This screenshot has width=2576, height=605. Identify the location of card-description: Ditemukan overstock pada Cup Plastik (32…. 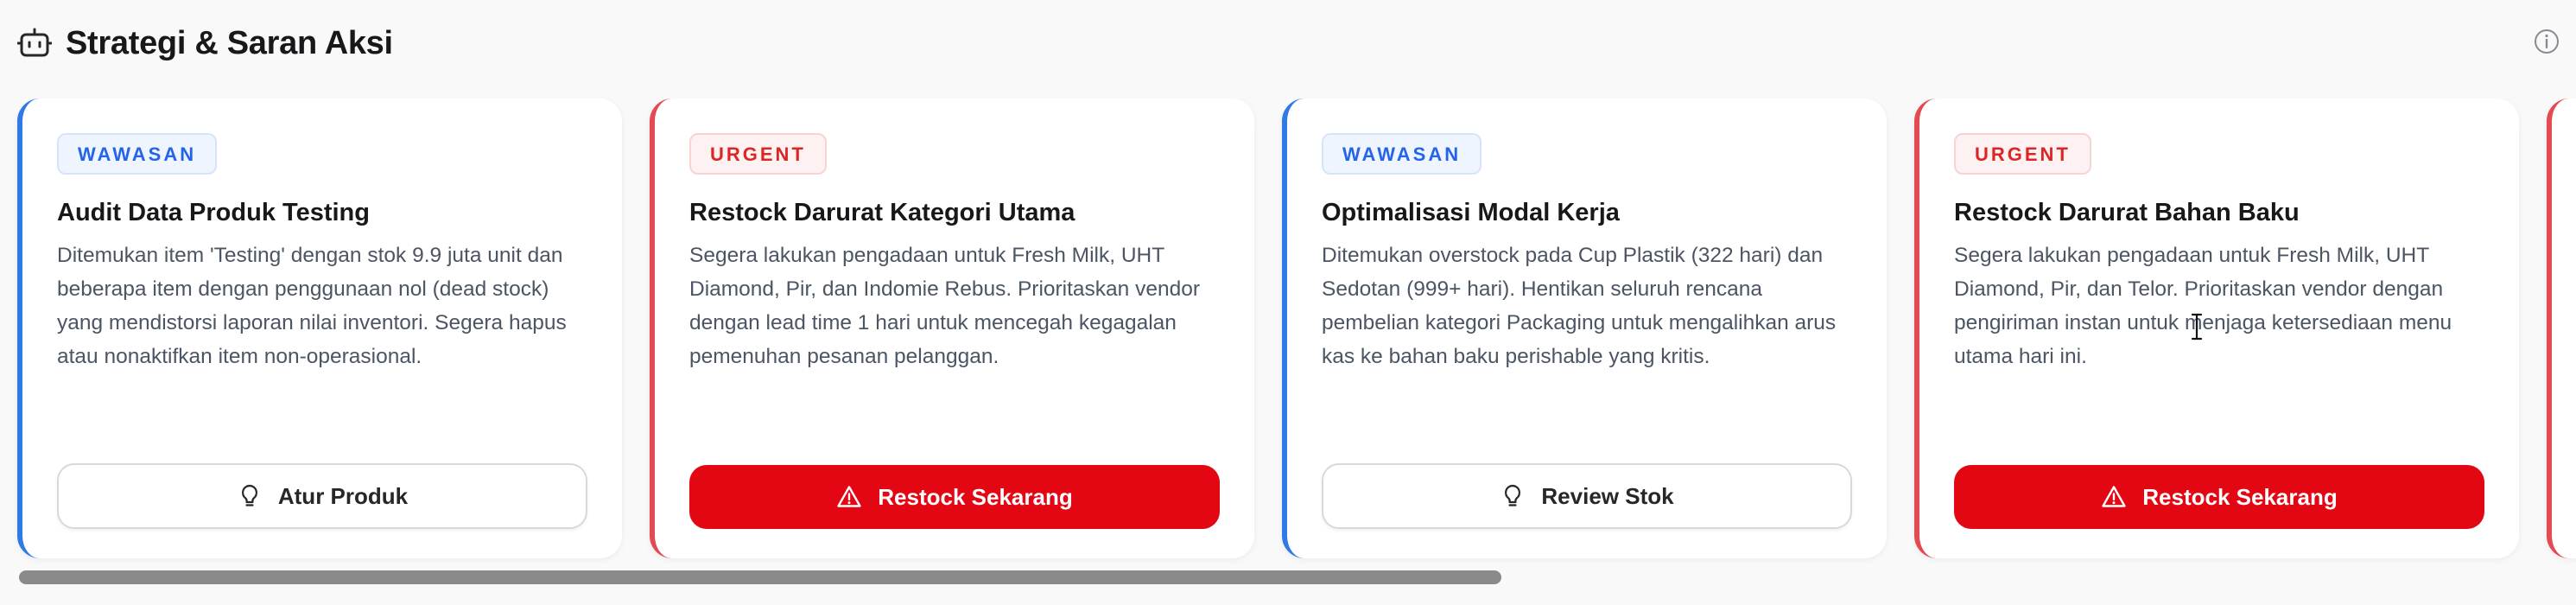
(1579, 306).